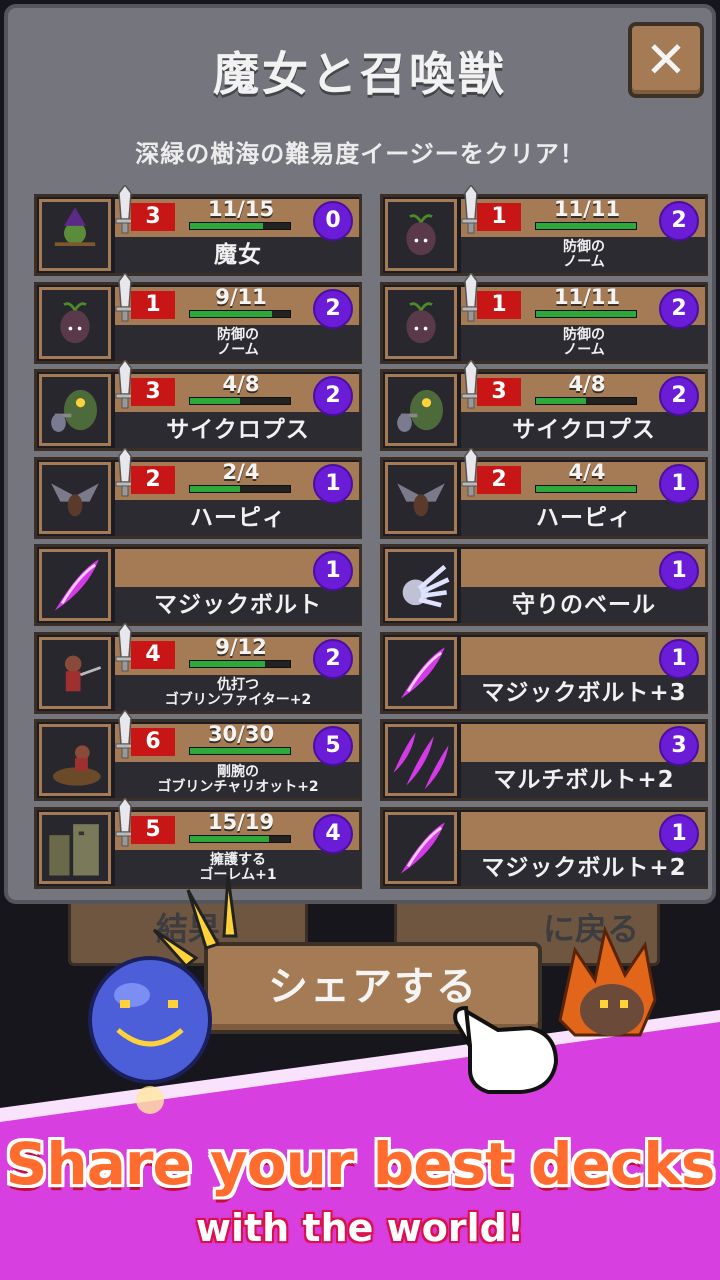  Describe the element at coordinates (607, 981) in the screenshot. I see `fire-monster-icon` at that location.